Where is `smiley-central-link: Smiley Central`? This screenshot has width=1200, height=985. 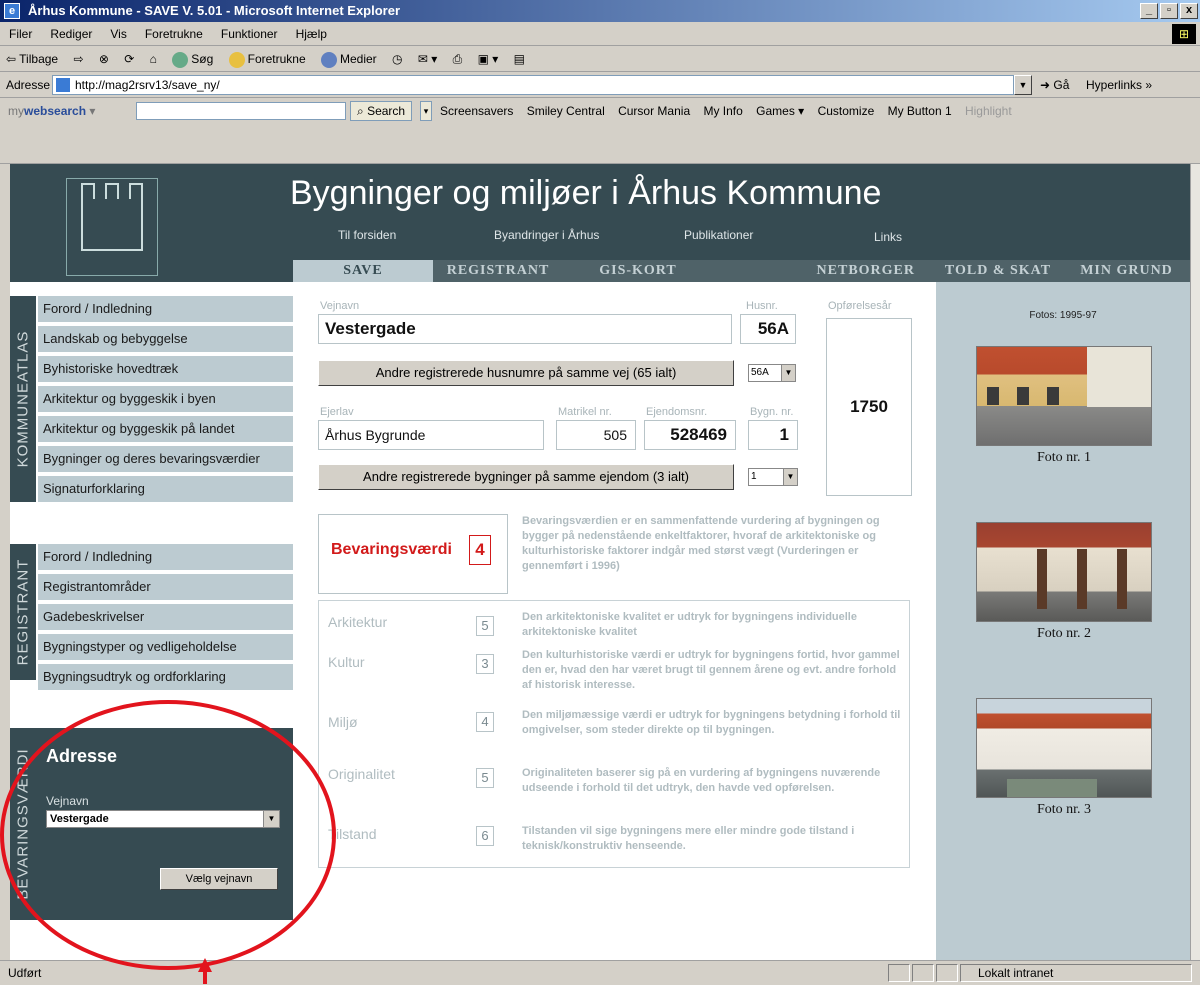
smiley-central-link: Smiley Central is located at coordinates (566, 111).